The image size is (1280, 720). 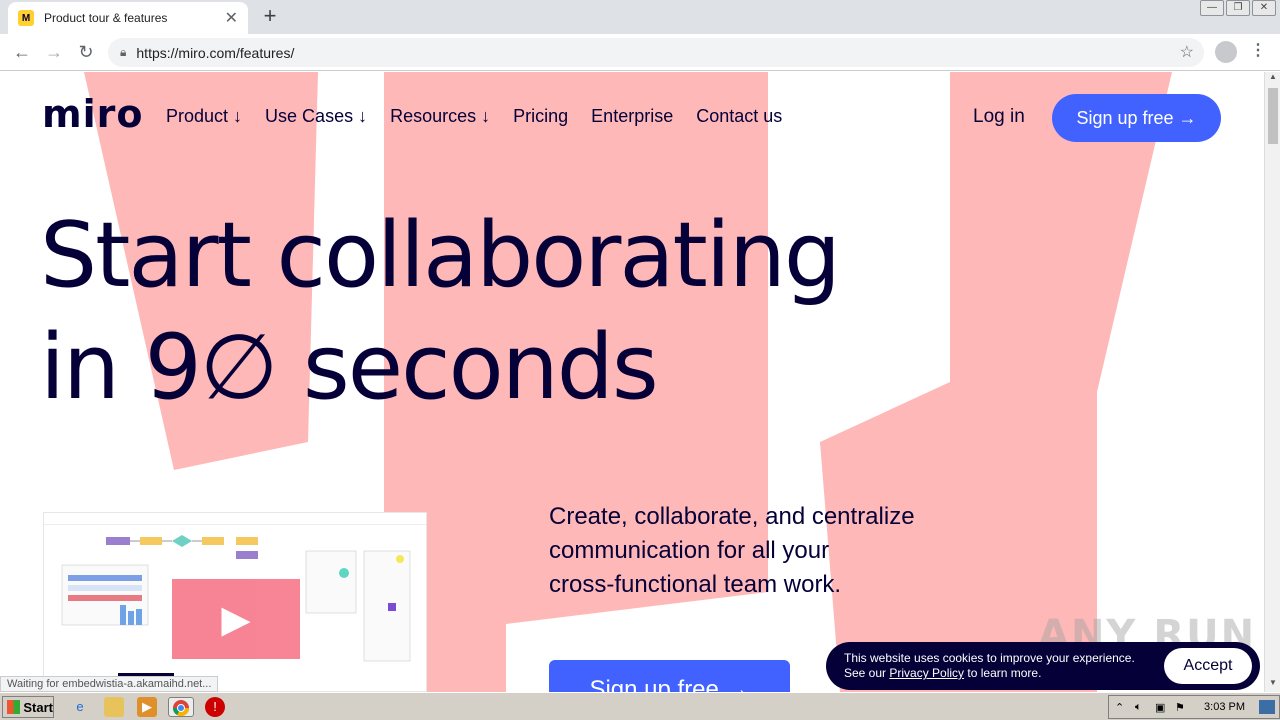 What do you see at coordinates (926, 673) in the screenshot?
I see `privacy-policy-link: Privacy Policy` at bounding box center [926, 673].